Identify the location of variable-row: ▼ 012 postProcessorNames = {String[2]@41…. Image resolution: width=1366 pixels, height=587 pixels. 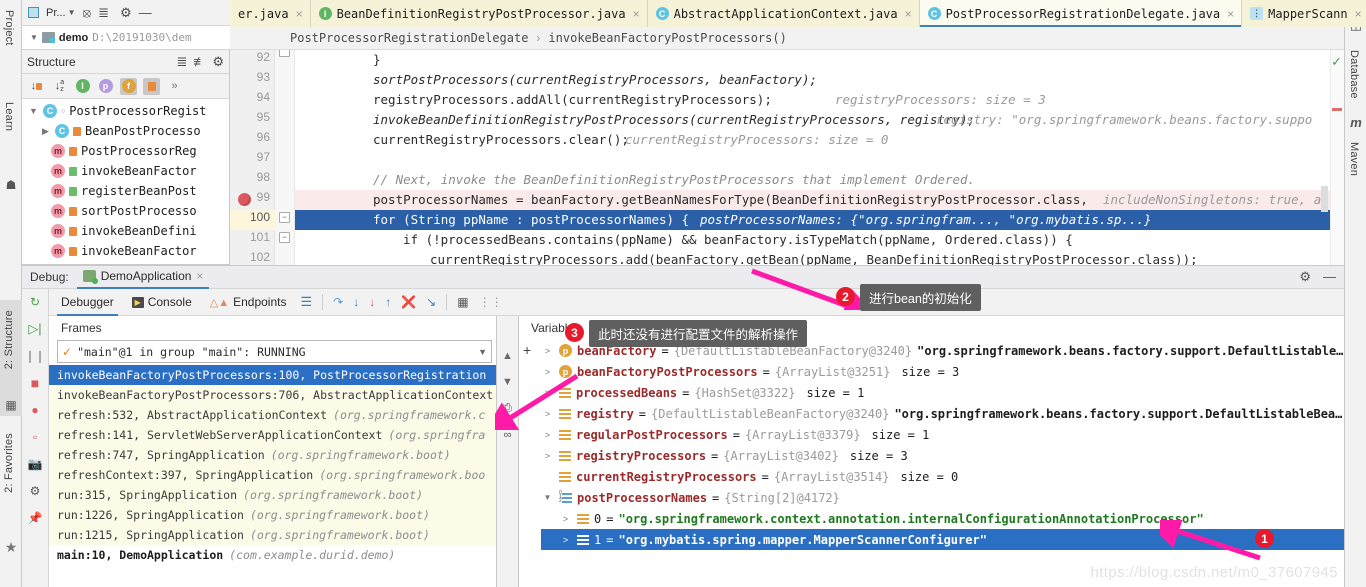
(942, 497).